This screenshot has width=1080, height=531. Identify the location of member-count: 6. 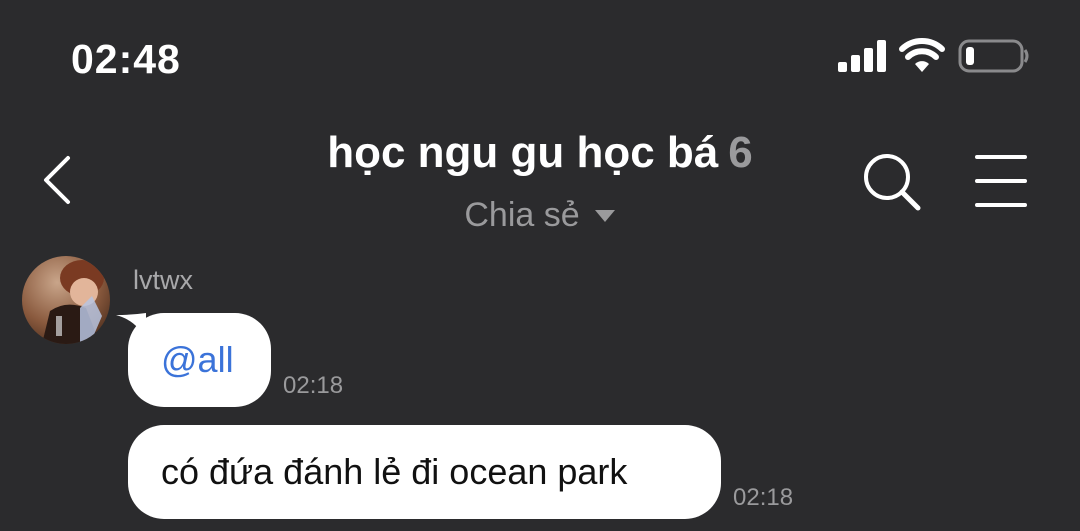
(740, 152).